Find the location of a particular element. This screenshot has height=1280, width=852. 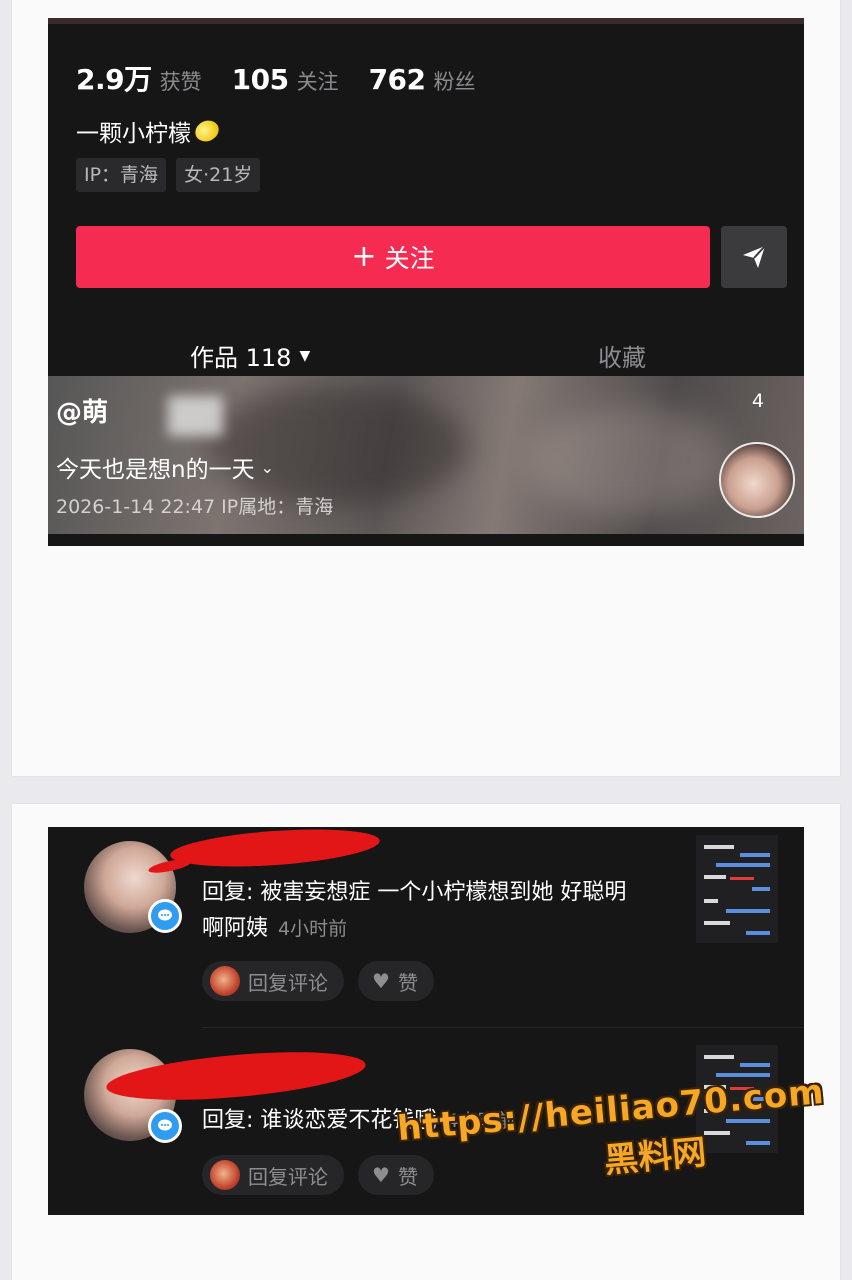

post-count: 4 is located at coordinates (757, 401).